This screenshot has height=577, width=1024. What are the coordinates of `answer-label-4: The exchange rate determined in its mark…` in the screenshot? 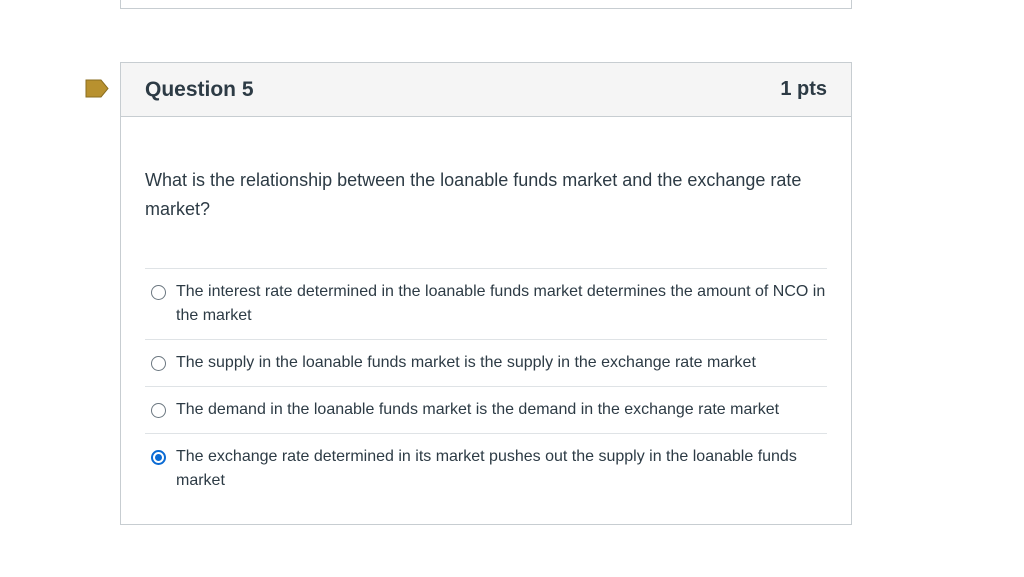 It's located at (486, 468).